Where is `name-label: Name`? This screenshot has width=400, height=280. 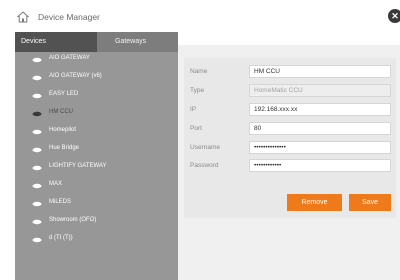 name-label: Name is located at coordinates (199, 71).